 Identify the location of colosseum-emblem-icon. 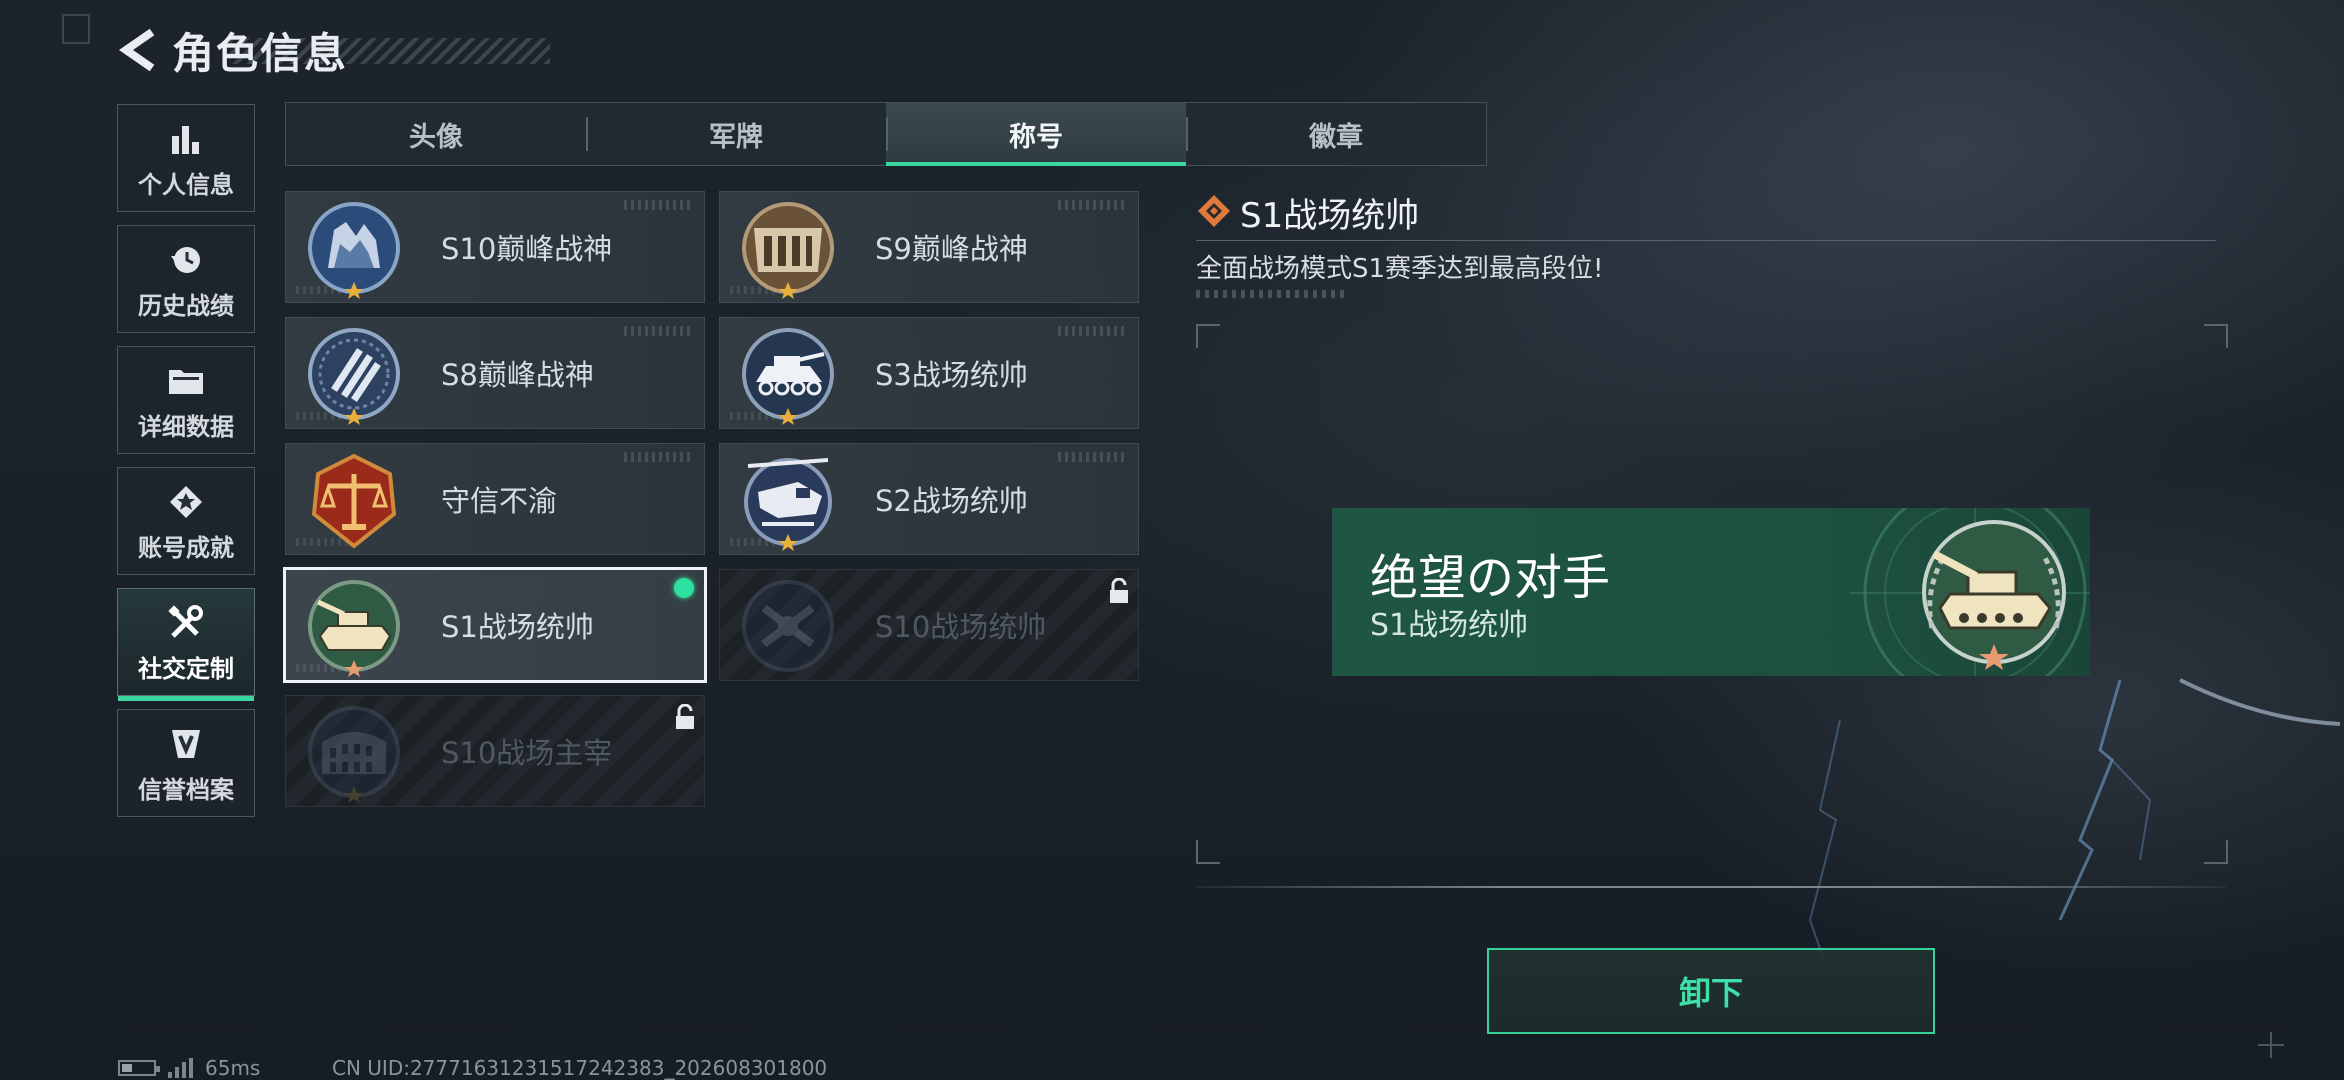
(354, 754).